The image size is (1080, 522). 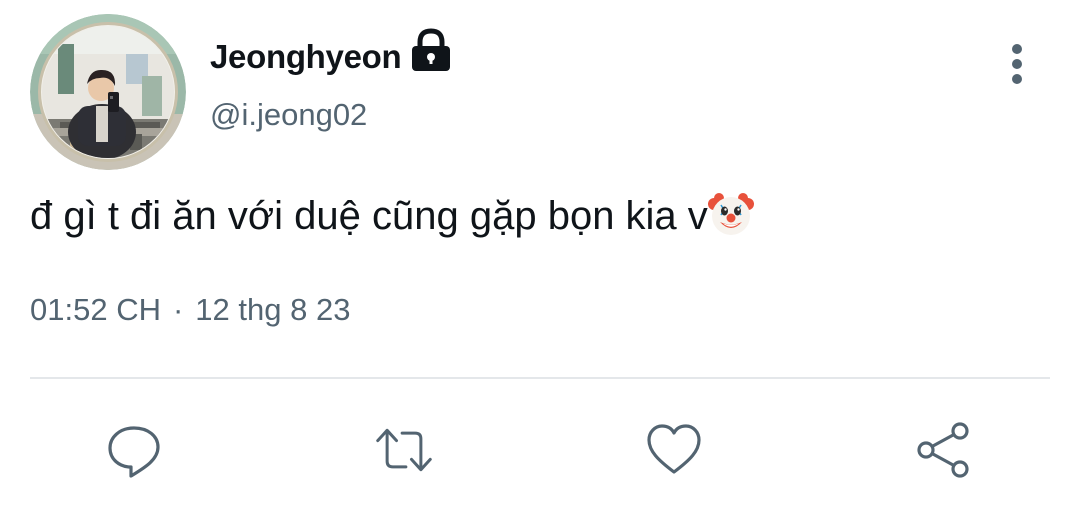 I want to click on reply-icon, so click(x=134, y=452).